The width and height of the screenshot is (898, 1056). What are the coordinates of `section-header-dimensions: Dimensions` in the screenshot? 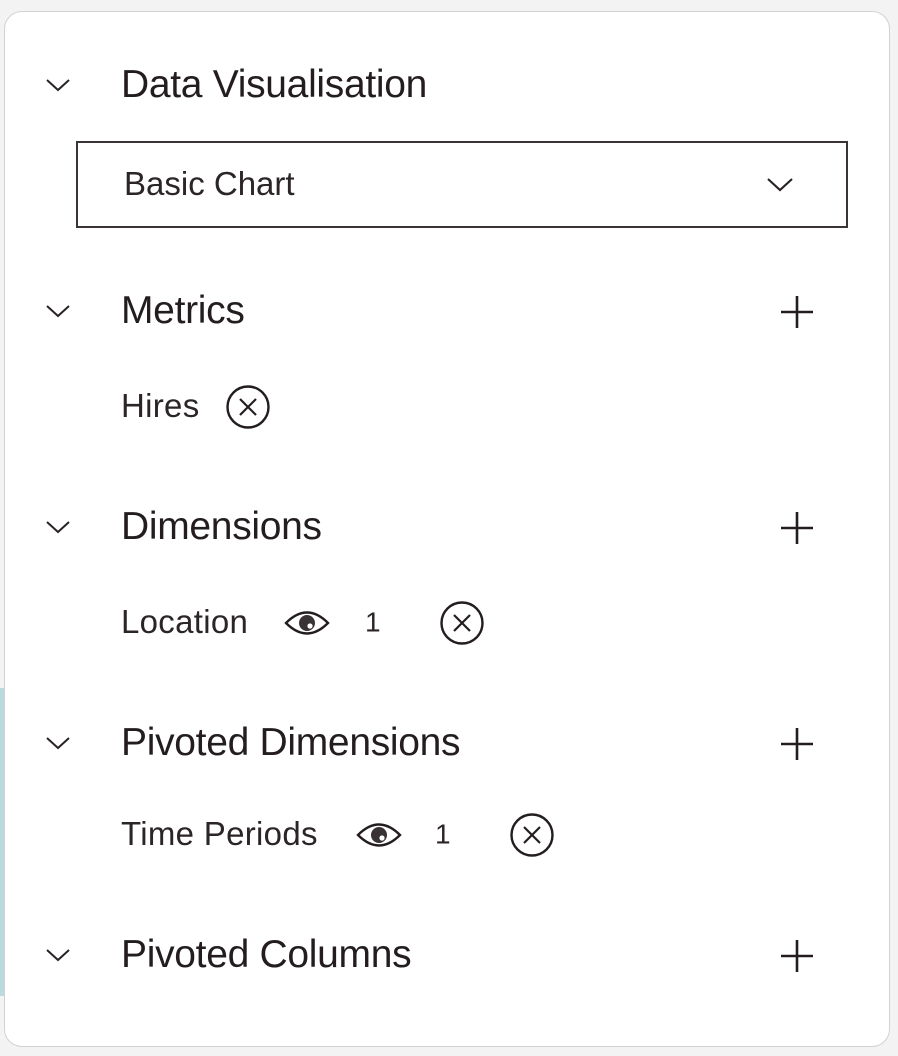 It's located at (447, 528).